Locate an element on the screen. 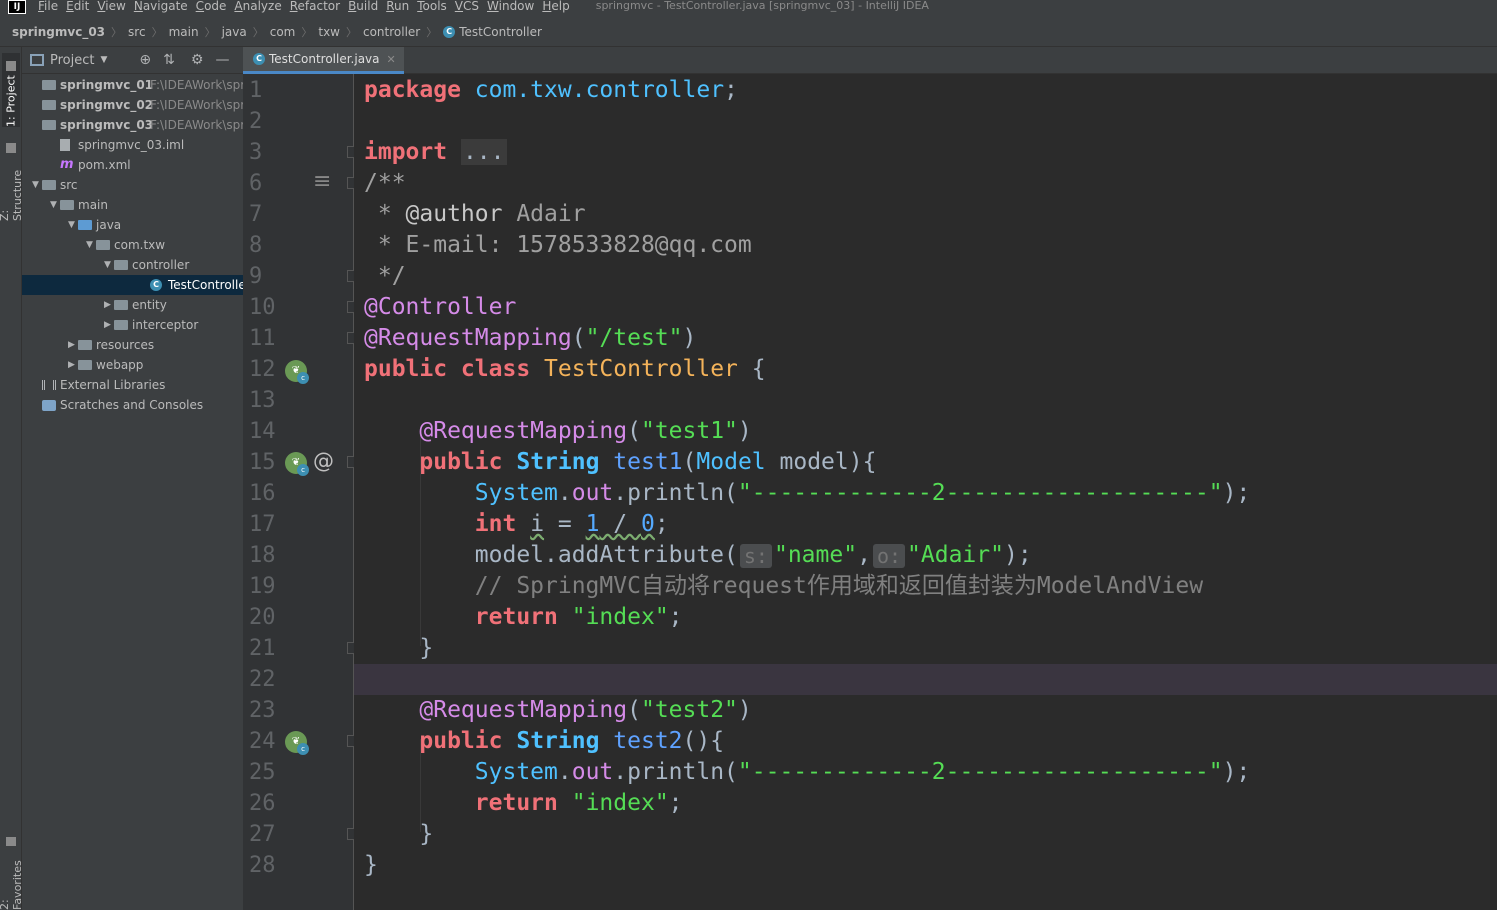  tab-testcontroller-java: C TestController.java ✕ is located at coordinates (323, 60).